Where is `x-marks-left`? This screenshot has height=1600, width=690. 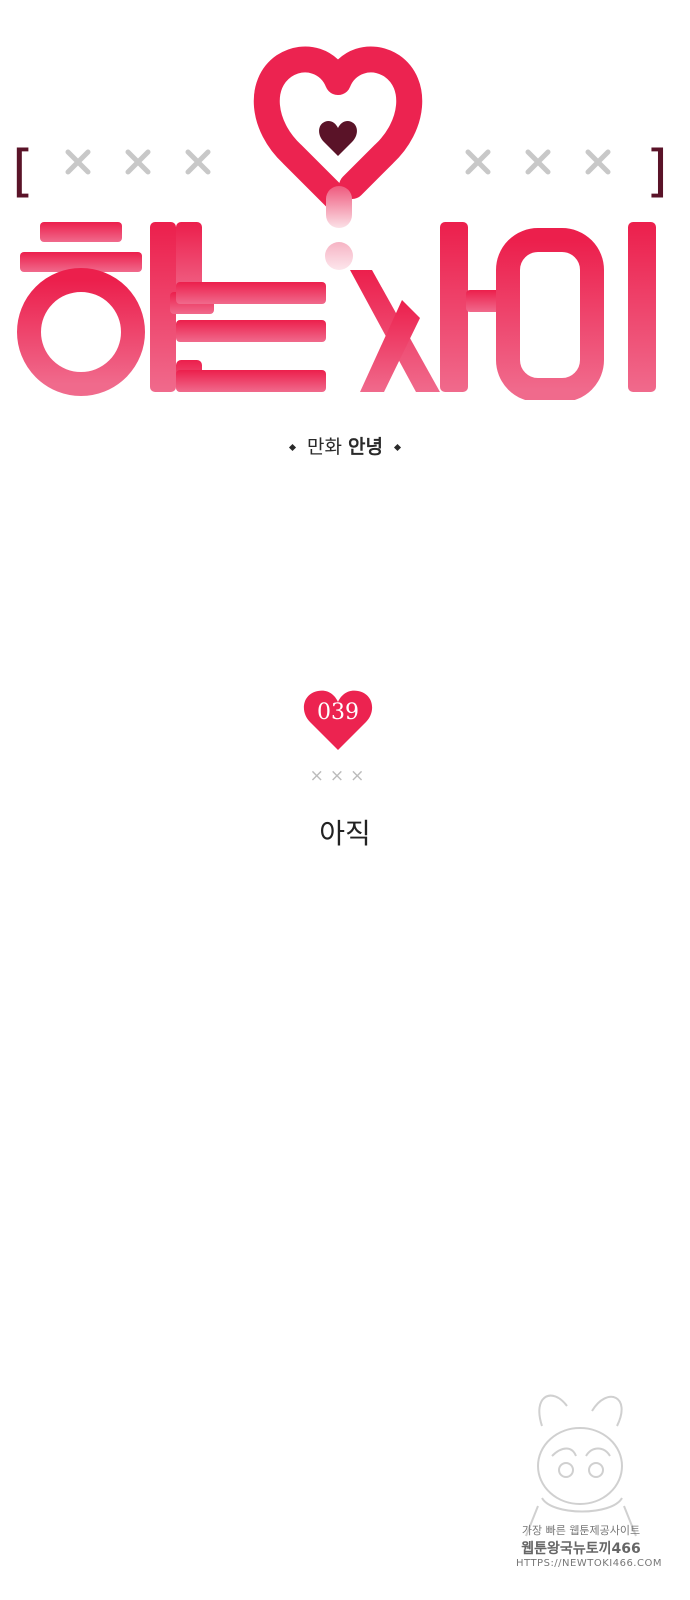 x-marks-left is located at coordinates (138, 162).